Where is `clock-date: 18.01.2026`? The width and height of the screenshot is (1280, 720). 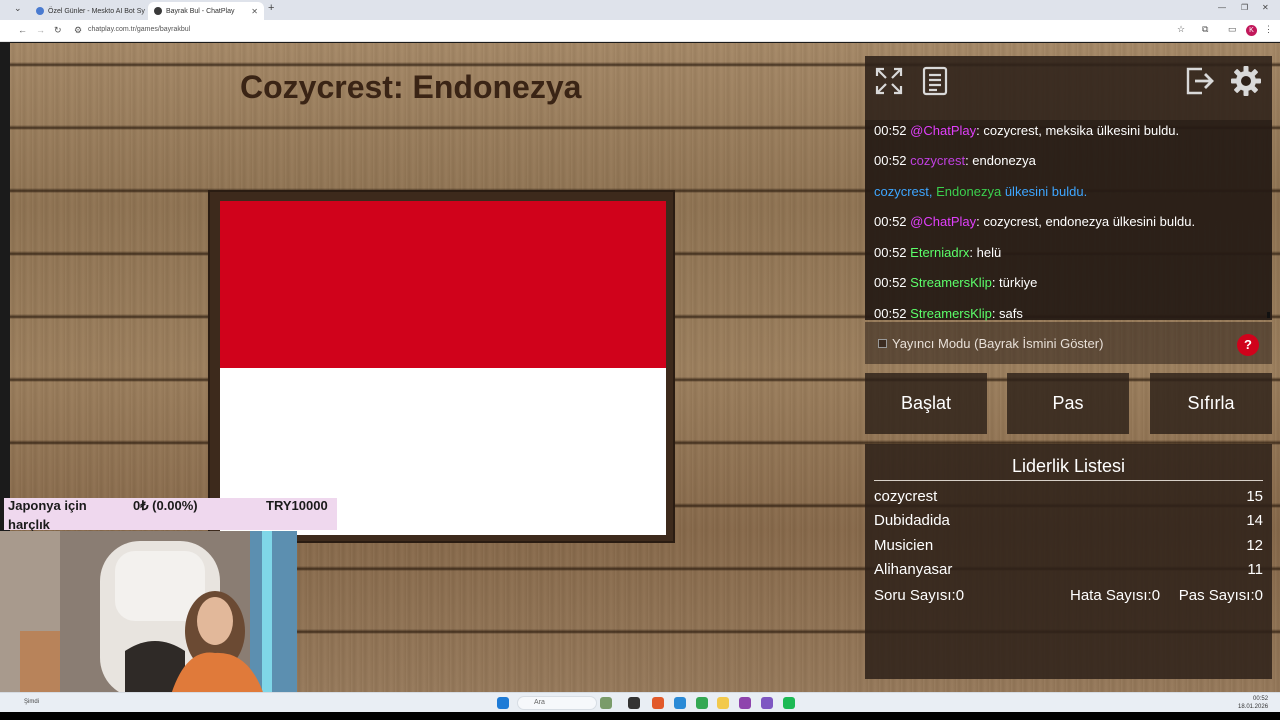 clock-date: 18.01.2026 is located at coordinates (1253, 707).